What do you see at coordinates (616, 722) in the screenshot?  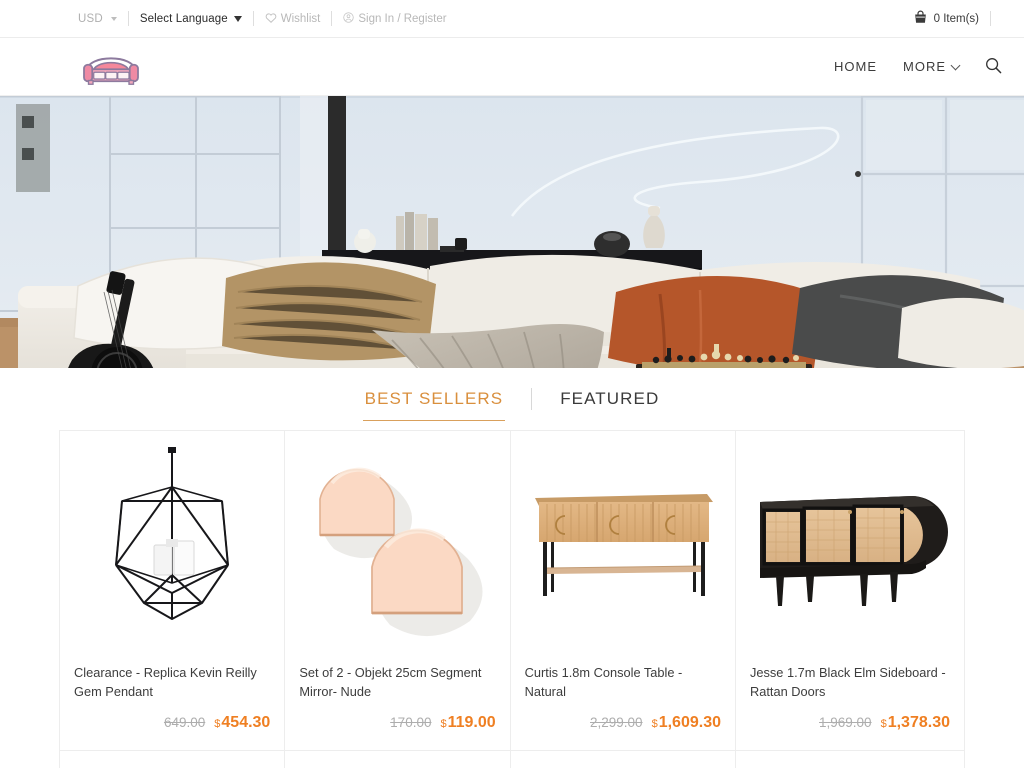 I see `price-original: 2,299.00` at bounding box center [616, 722].